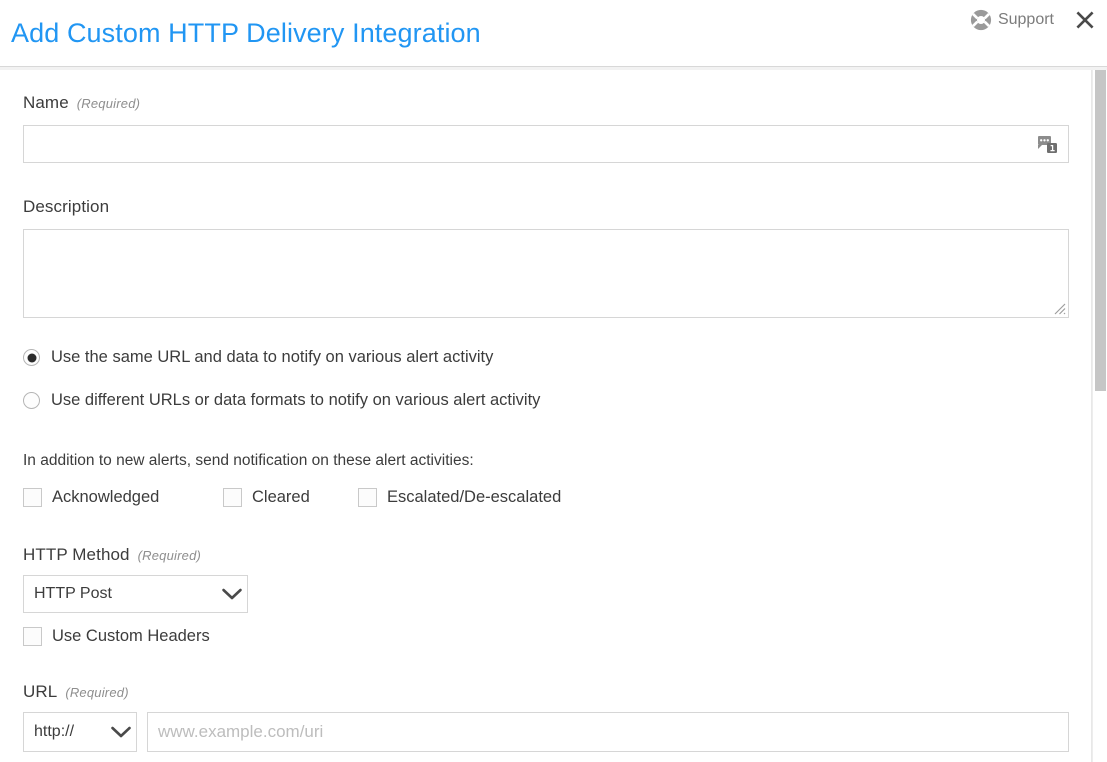 This screenshot has height=762, width=1107. I want to click on url-scheme-selected-value: http://, so click(54, 731).